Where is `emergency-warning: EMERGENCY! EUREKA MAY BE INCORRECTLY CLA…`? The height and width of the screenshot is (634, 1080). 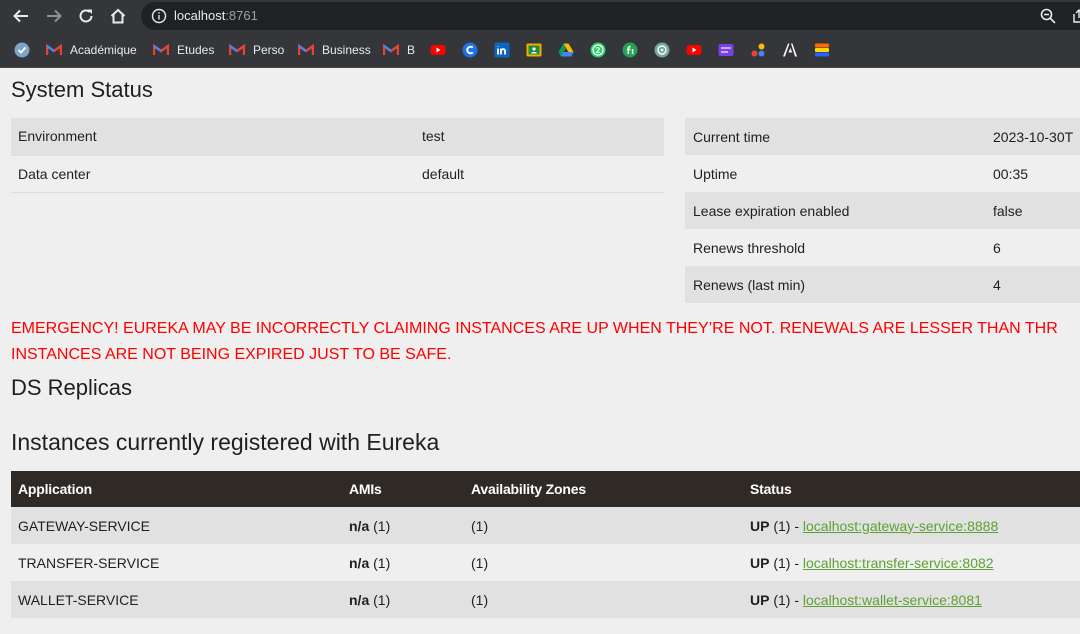
emergency-warning: EMERGENCY! EUREKA MAY BE INCORRECTLY CLA… is located at coordinates (545, 342).